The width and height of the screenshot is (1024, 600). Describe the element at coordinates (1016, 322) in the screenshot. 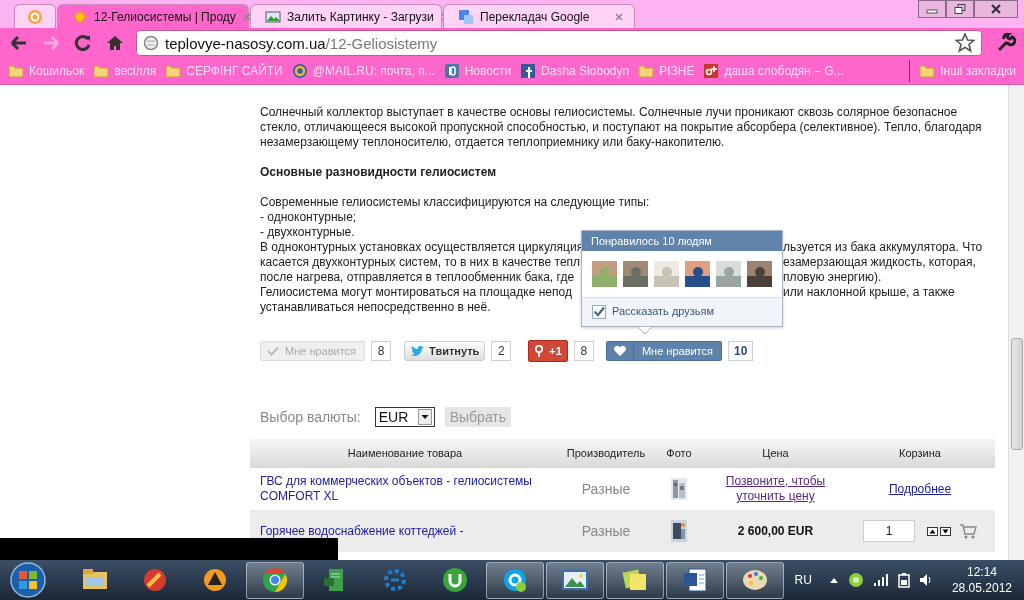

I see `scrollbar` at that location.